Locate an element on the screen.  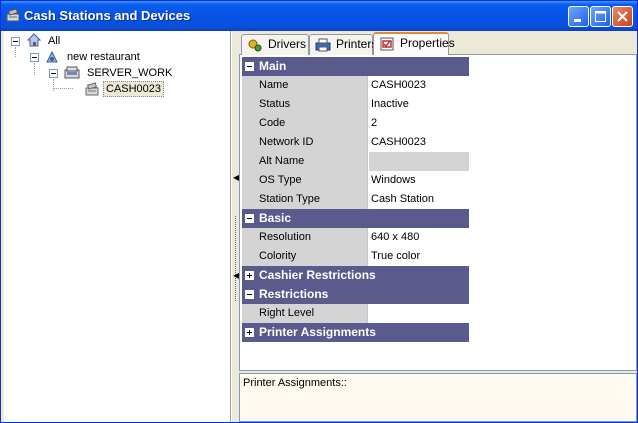
window-title: Cash Stations and Devices is located at coordinates (107, 15).